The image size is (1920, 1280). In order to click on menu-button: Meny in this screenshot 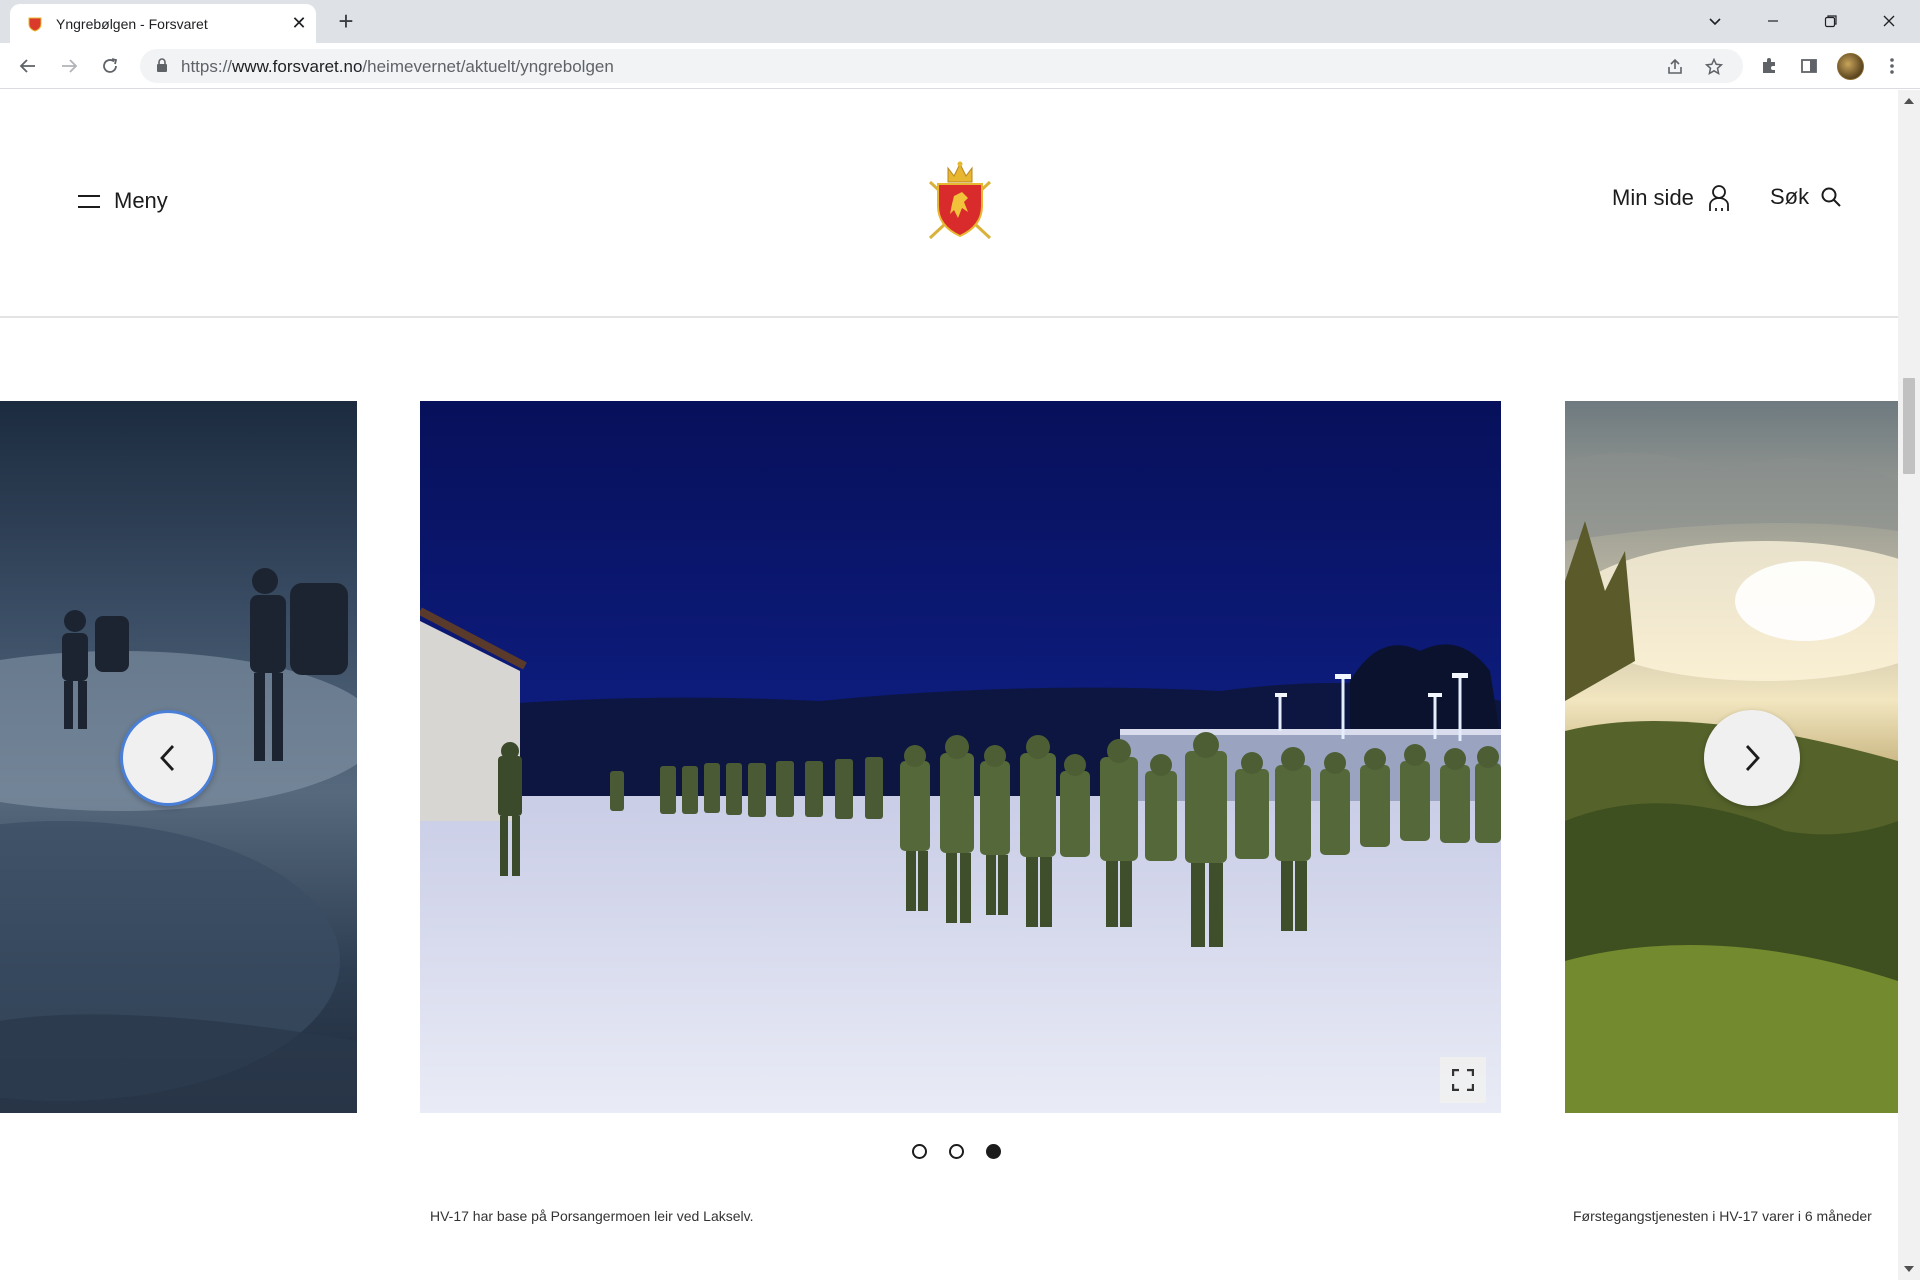, I will do `click(123, 201)`.